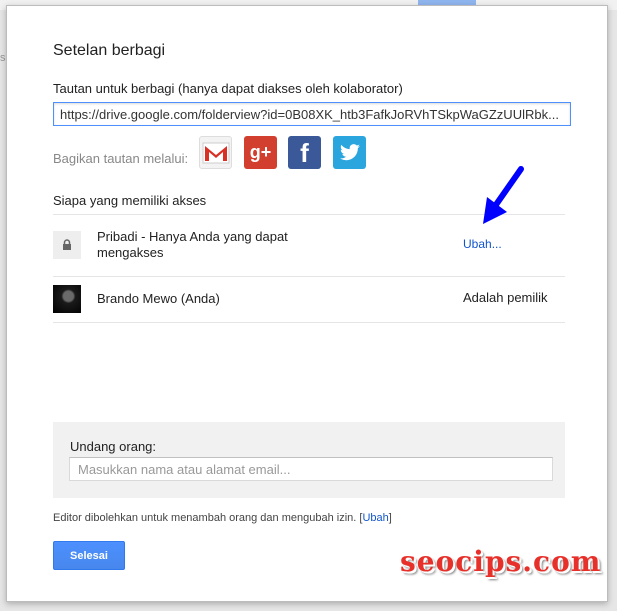 The height and width of the screenshot is (611, 617). Describe the element at coordinates (130, 200) in the screenshot. I see `access-section-title: Siapa yang memiliki akses` at that location.